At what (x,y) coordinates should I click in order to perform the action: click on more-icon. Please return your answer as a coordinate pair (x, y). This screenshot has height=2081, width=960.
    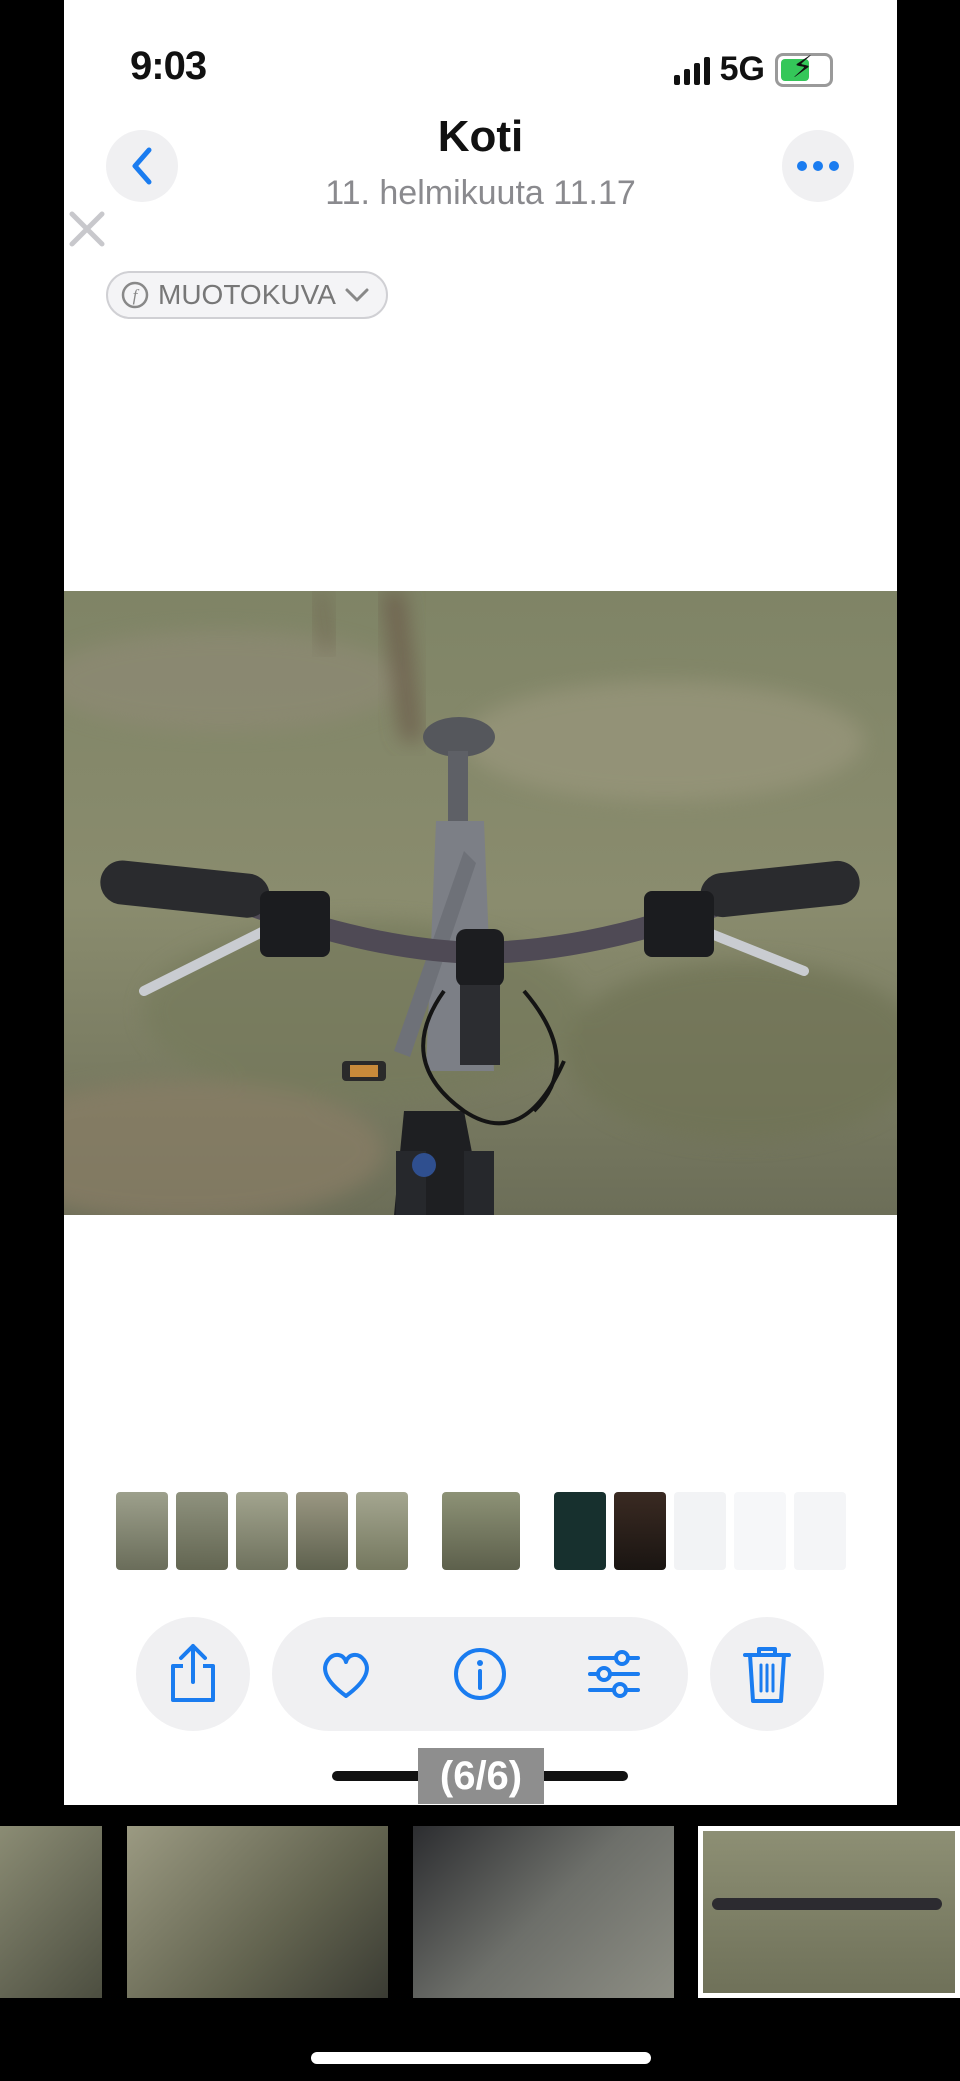
    Looking at the image, I should click on (818, 166).